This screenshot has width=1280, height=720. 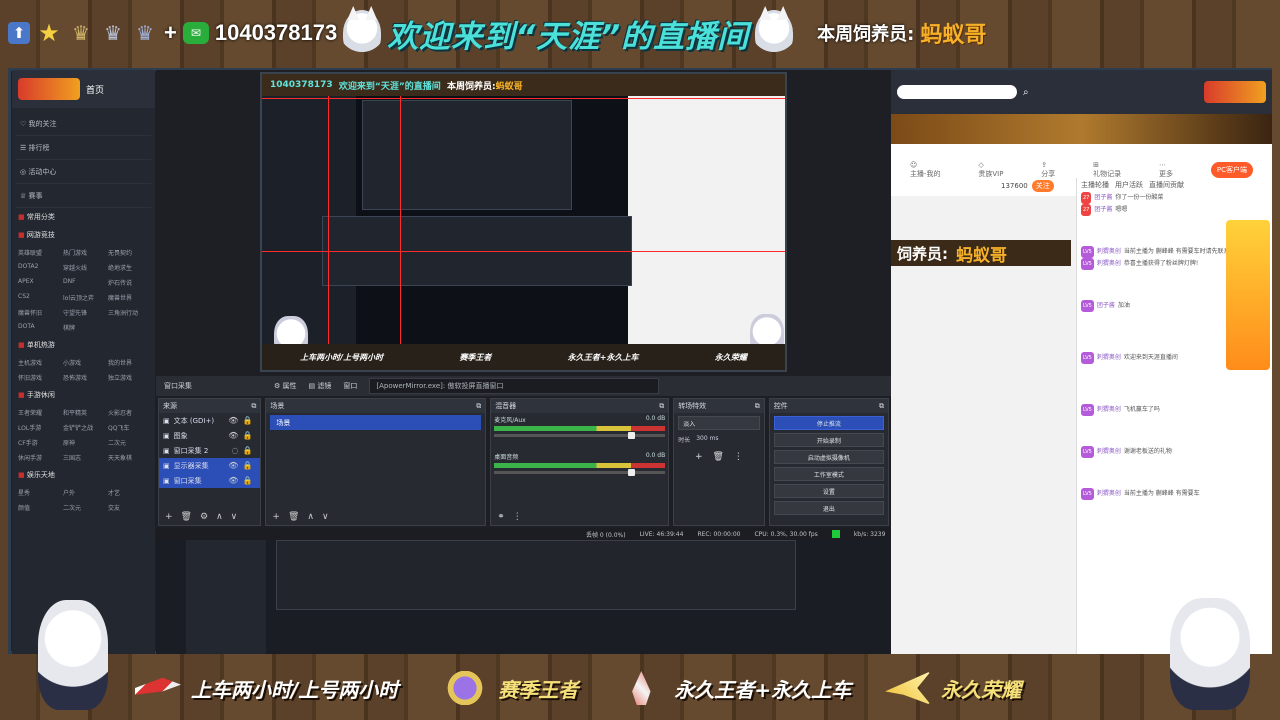 What do you see at coordinates (83, 172) in the screenshot?
I see `sidebar-item-activity: ◎ 活动中心` at bounding box center [83, 172].